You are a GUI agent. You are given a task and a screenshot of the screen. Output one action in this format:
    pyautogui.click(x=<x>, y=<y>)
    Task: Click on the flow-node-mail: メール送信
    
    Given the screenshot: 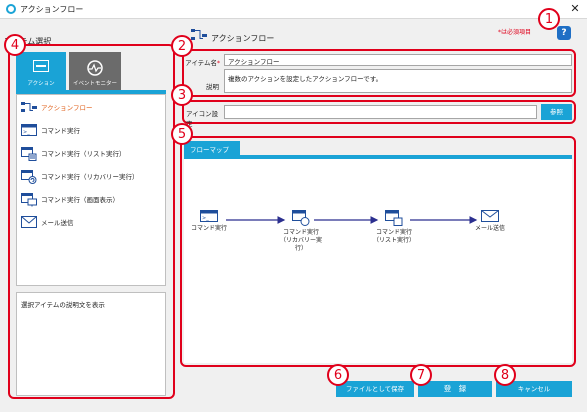 What is the action you would take?
    pyautogui.click(x=490, y=221)
    